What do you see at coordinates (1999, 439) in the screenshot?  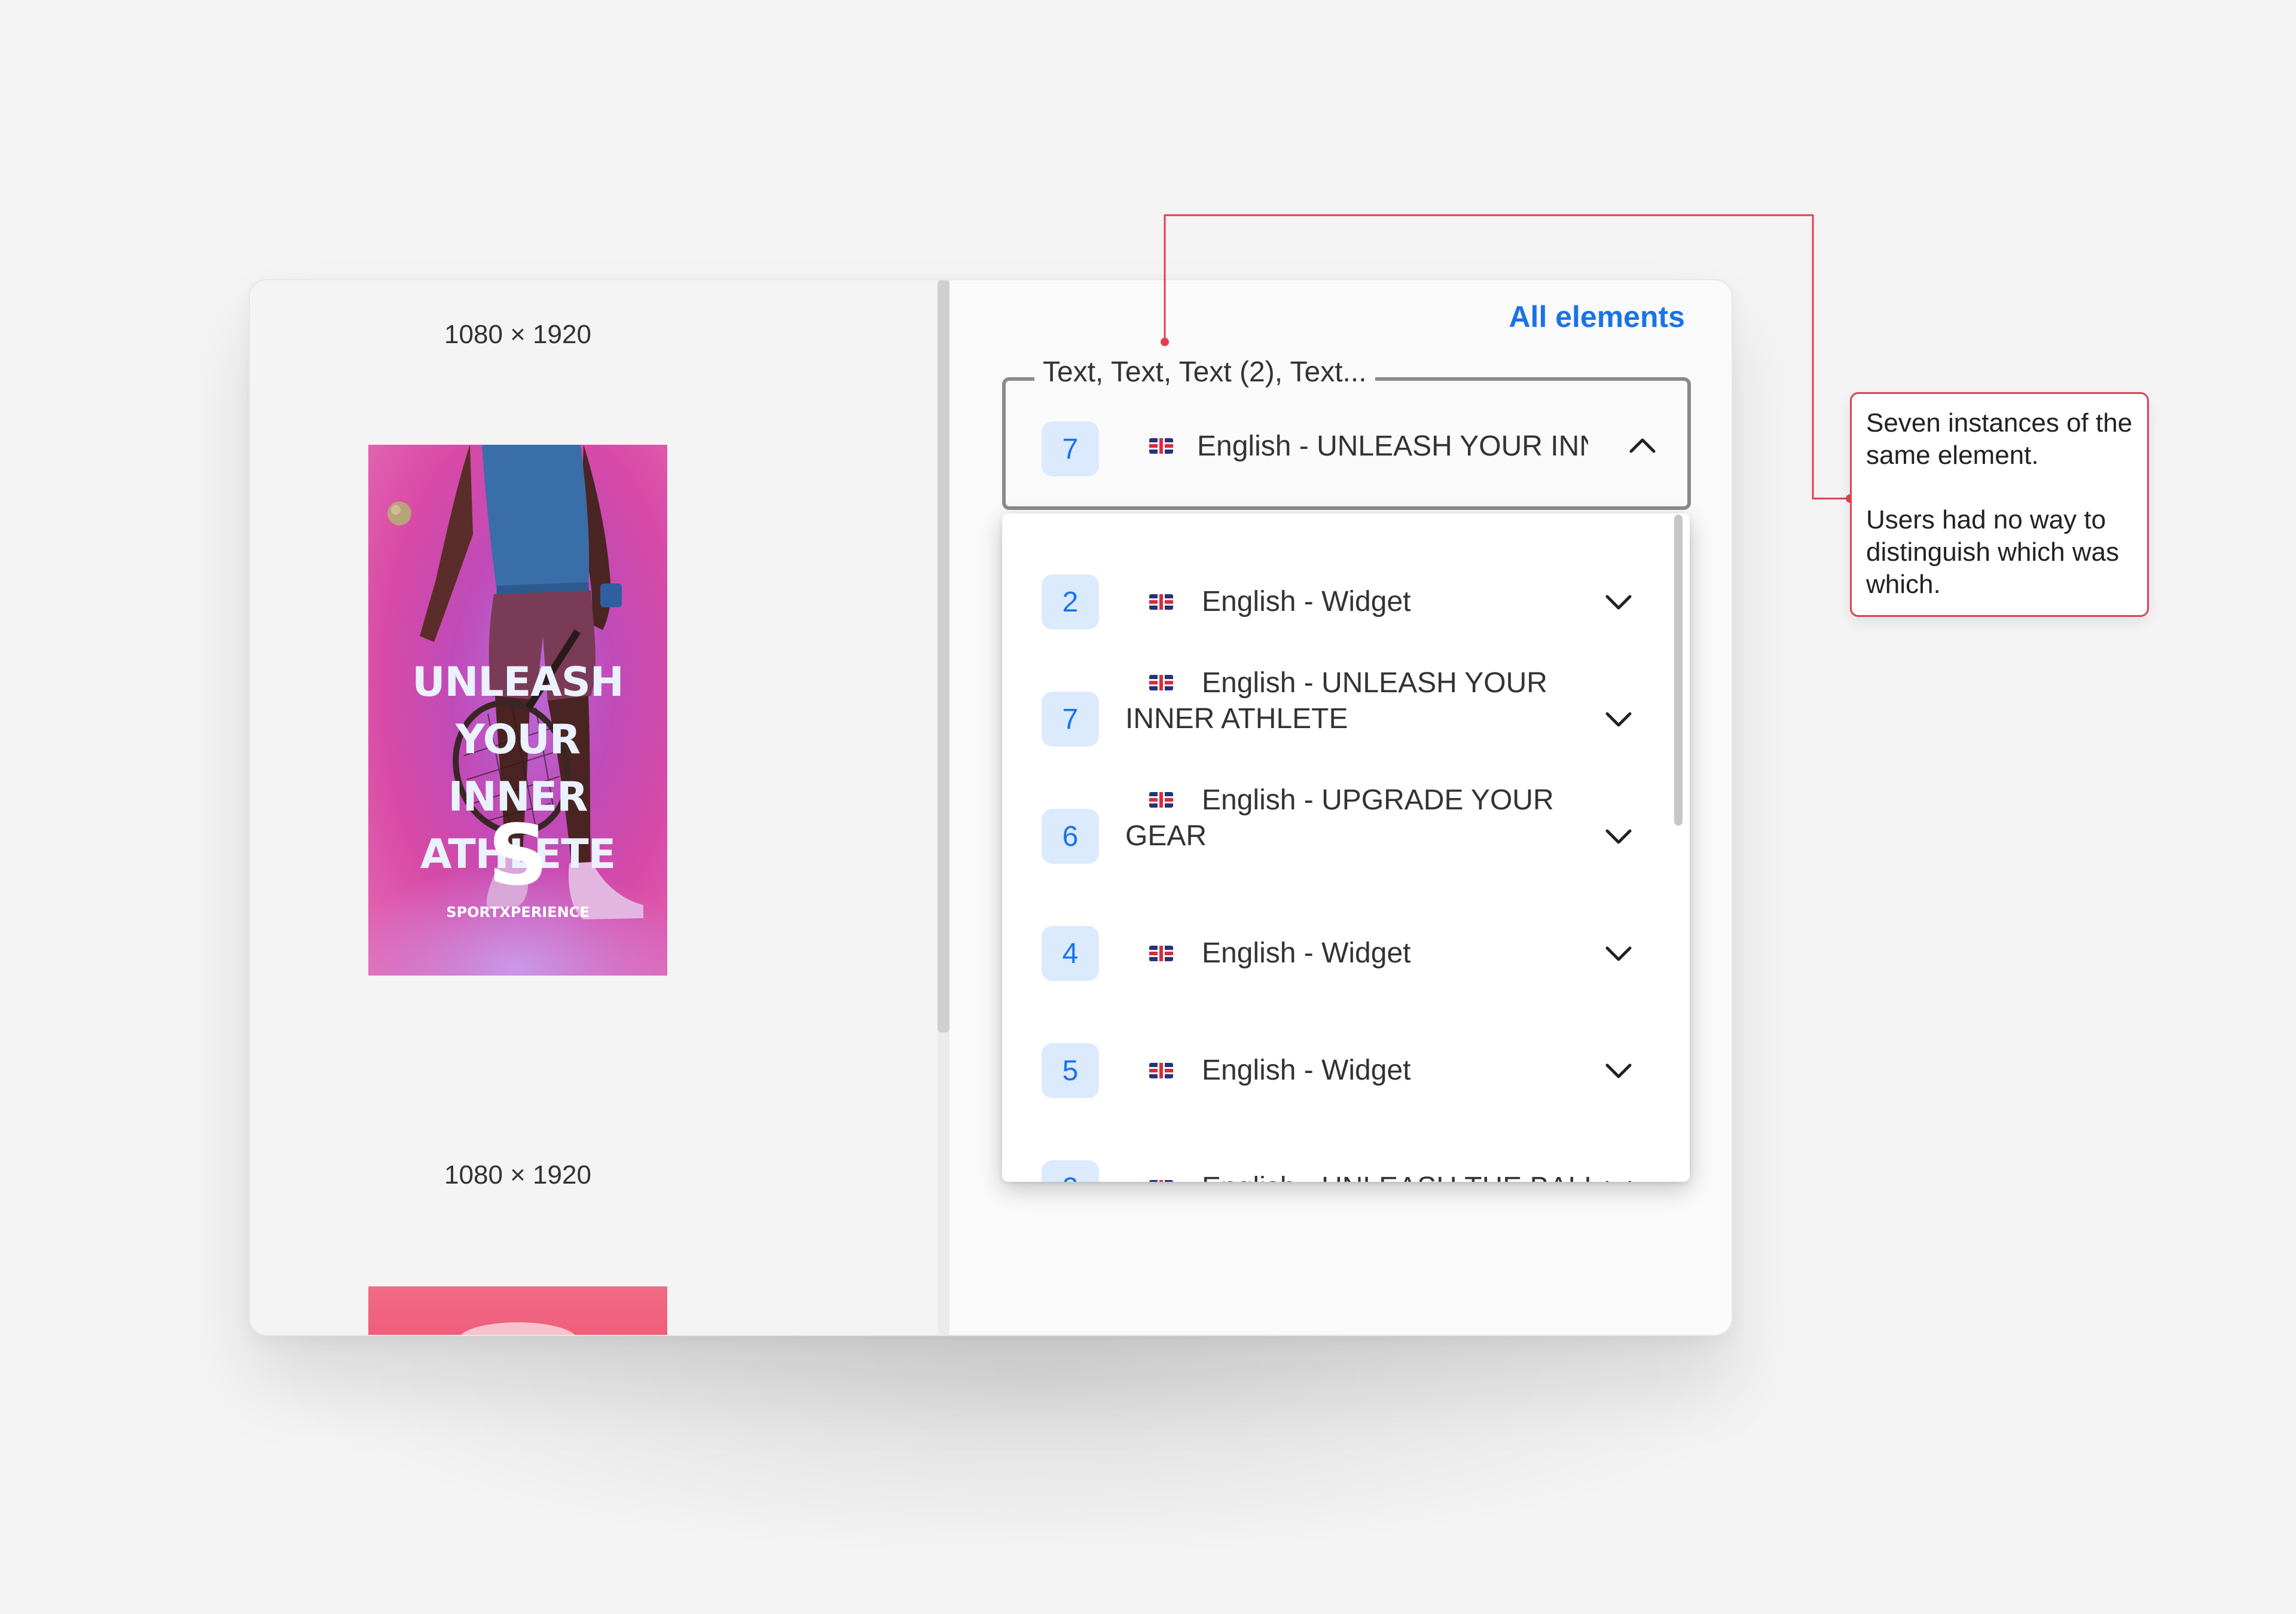 I see `annotation-text: Seven instances of the same element.` at bounding box center [1999, 439].